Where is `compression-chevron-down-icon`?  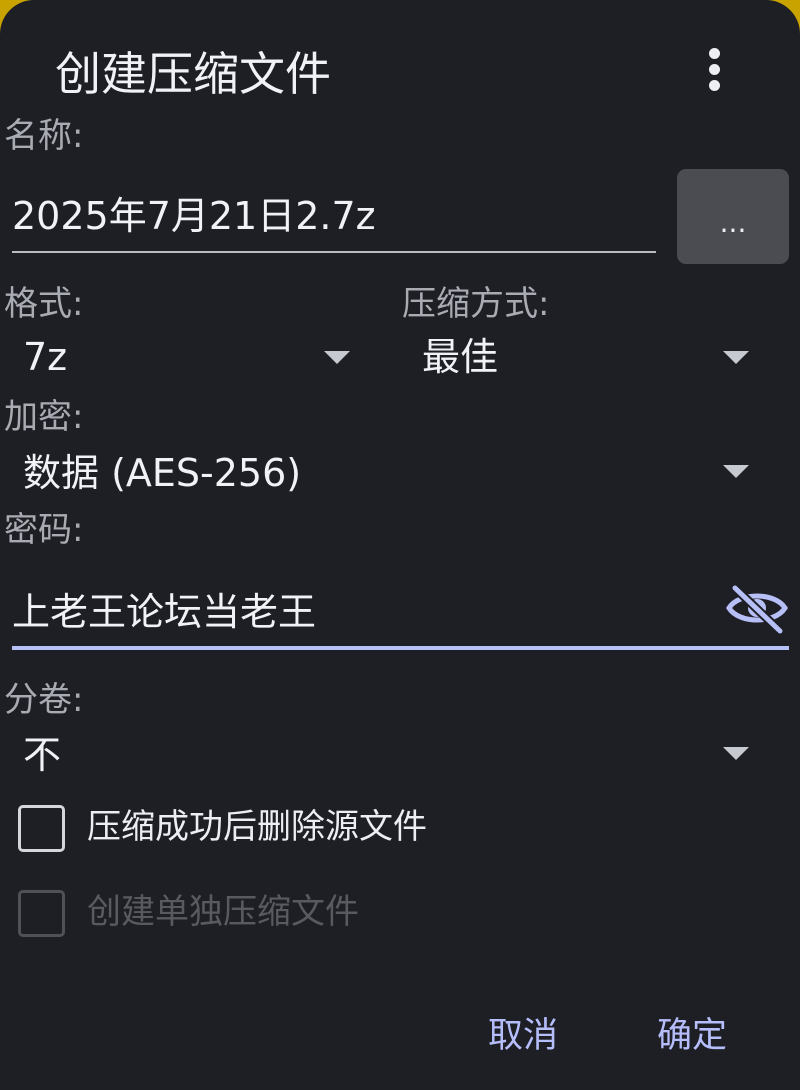
compression-chevron-down-icon is located at coordinates (736, 357).